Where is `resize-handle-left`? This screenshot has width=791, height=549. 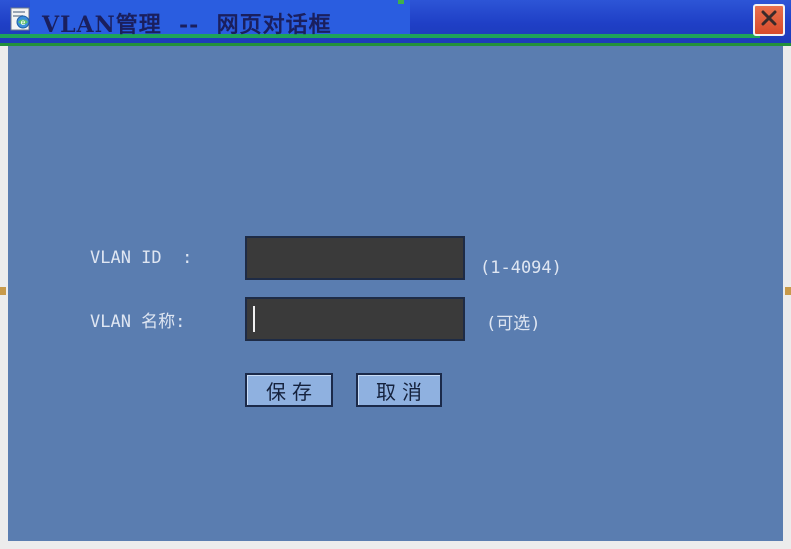 resize-handle-left is located at coordinates (3, 291).